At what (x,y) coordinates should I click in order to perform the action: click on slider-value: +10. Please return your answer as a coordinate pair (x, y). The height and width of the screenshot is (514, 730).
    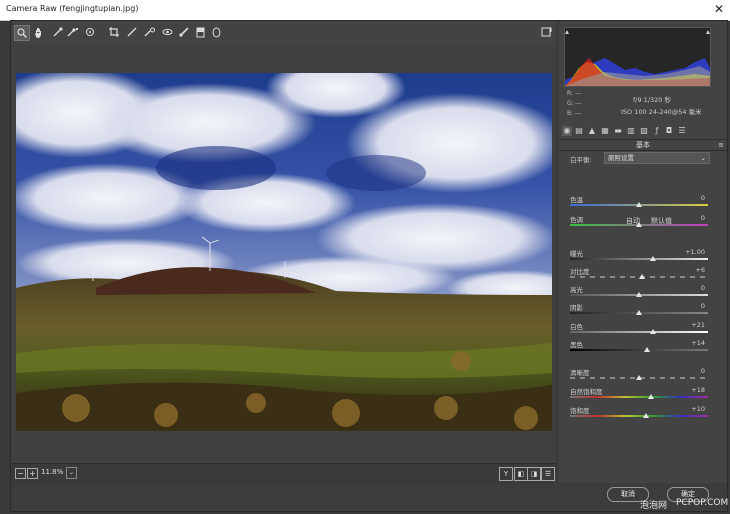
    Looking at the image, I should click on (698, 409).